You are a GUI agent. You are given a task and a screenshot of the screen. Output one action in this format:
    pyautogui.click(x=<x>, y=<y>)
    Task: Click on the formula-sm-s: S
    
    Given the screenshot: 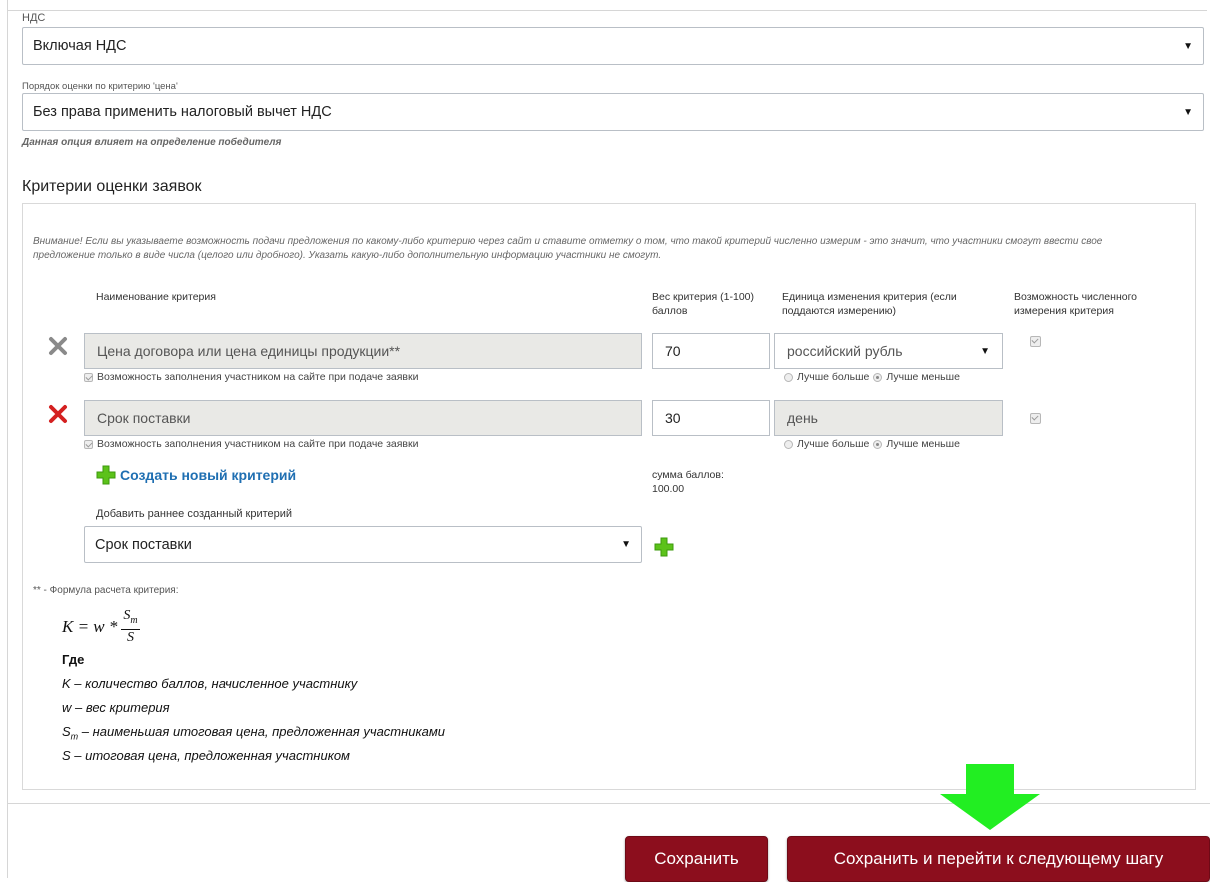 What is the action you would take?
    pyautogui.click(x=66, y=731)
    